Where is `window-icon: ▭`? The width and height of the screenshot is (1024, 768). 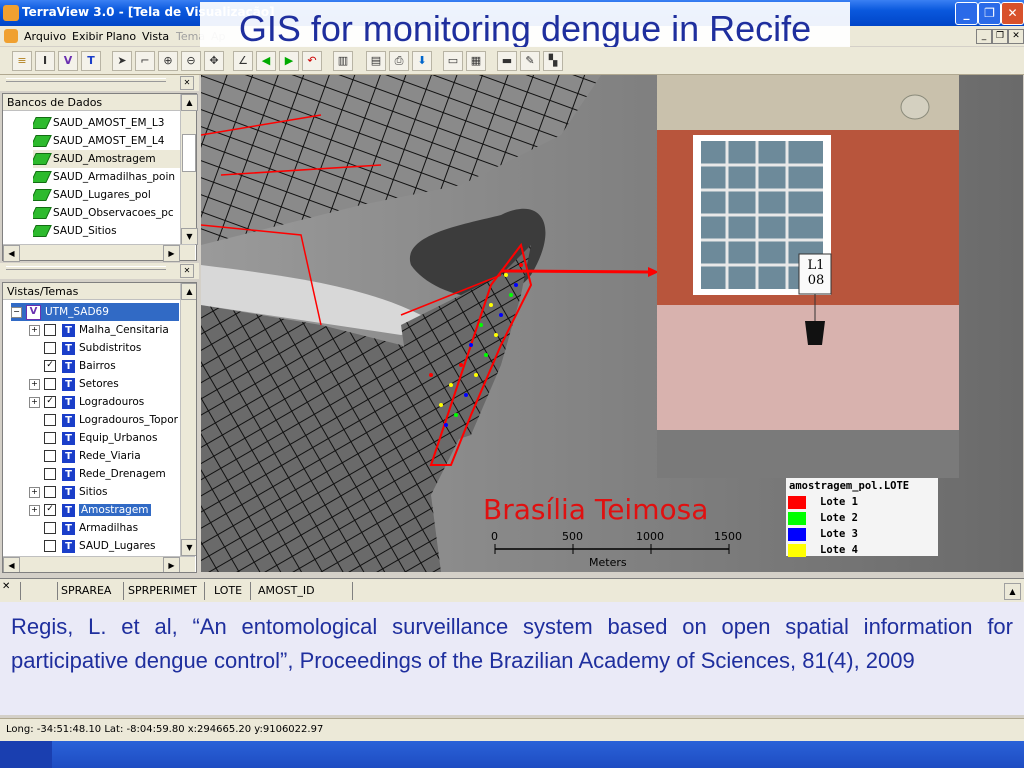 window-icon: ▭ is located at coordinates (453, 61).